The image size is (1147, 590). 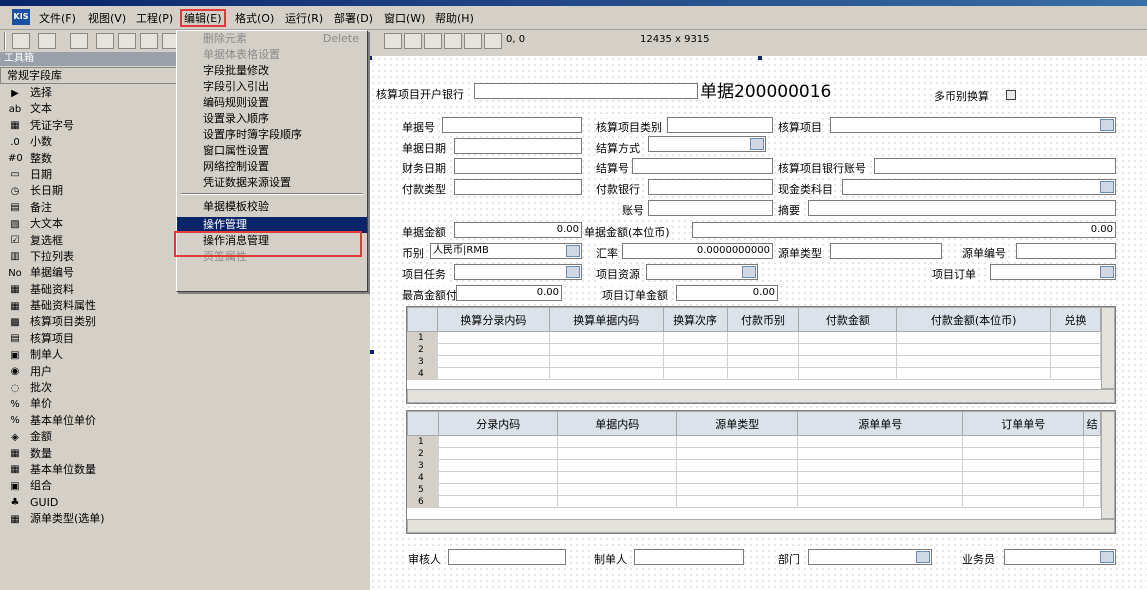 What do you see at coordinates (1060, 557) in the screenshot?
I see `salesman-field` at bounding box center [1060, 557].